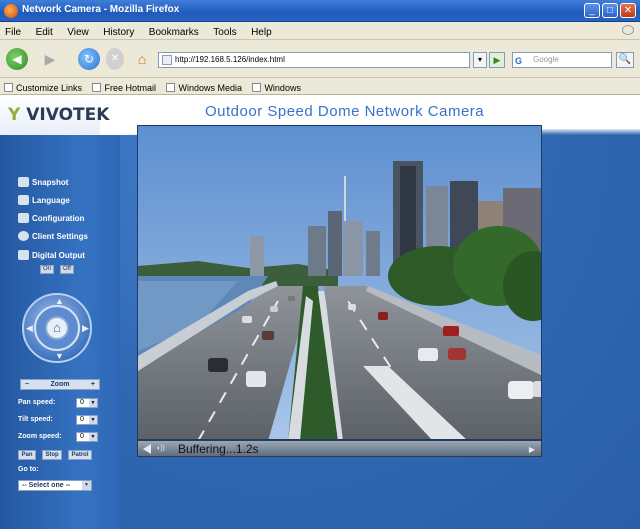  What do you see at coordinates (80, 455) in the screenshot?
I see `patrol-button: Patrol` at bounding box center [80, 455].